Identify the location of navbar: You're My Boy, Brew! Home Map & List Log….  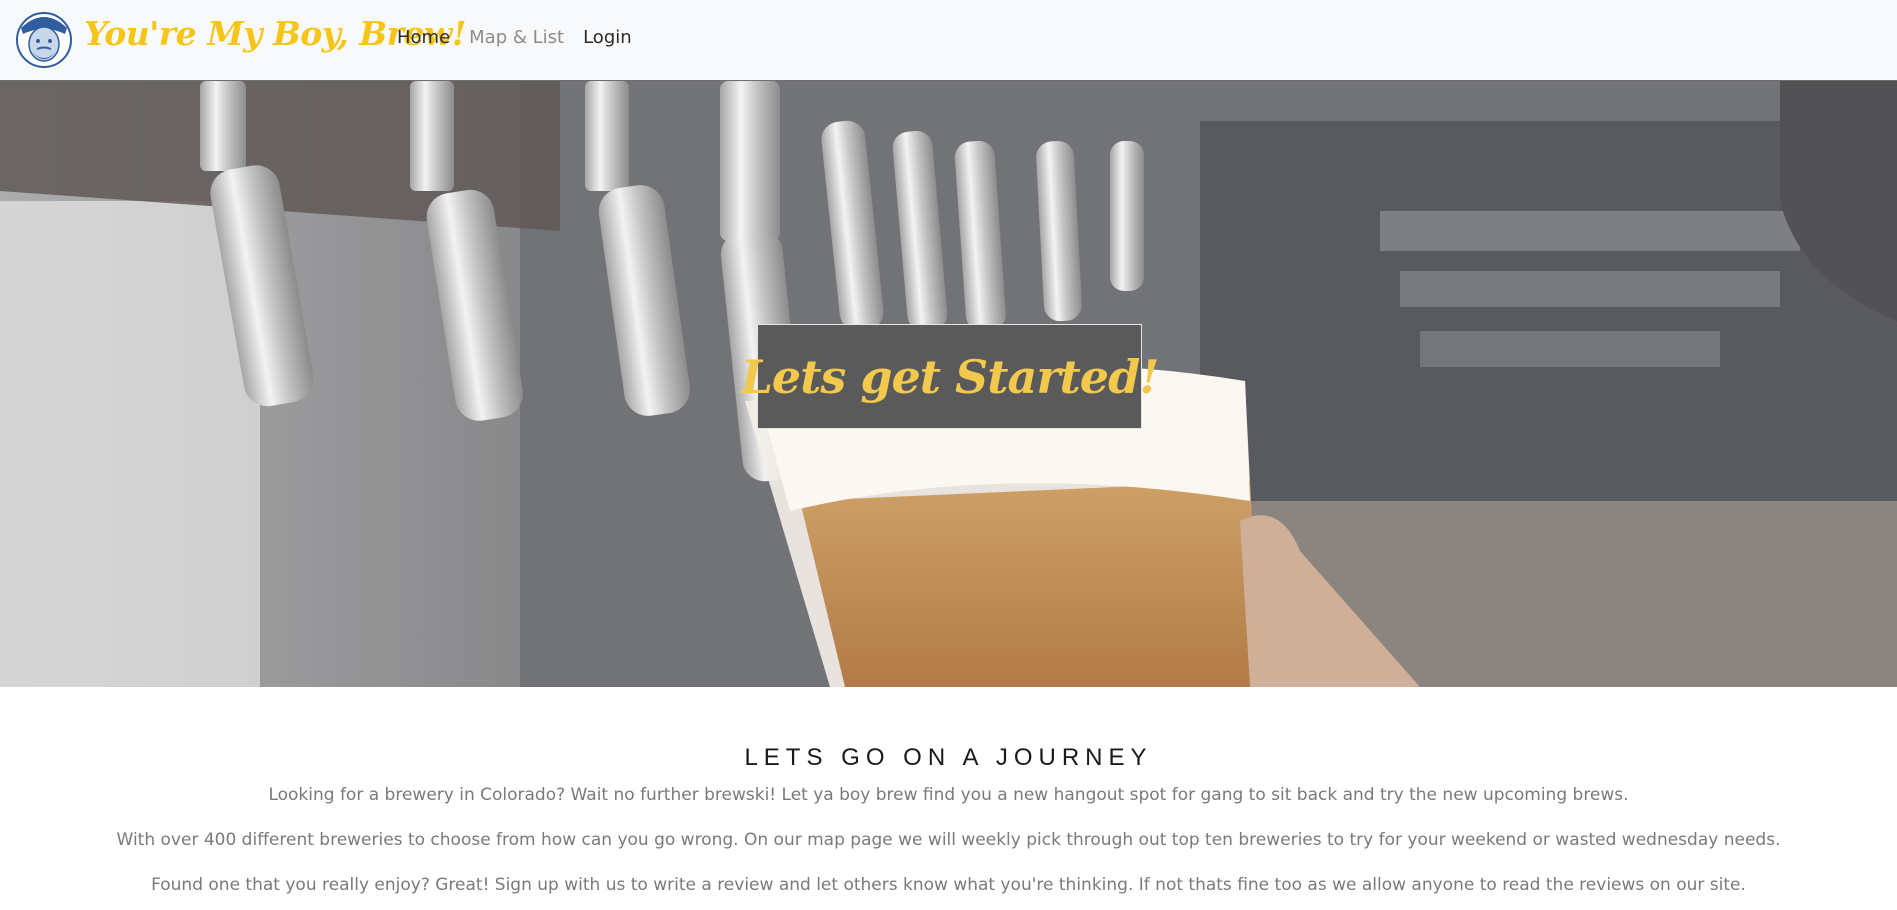
(948, 40).